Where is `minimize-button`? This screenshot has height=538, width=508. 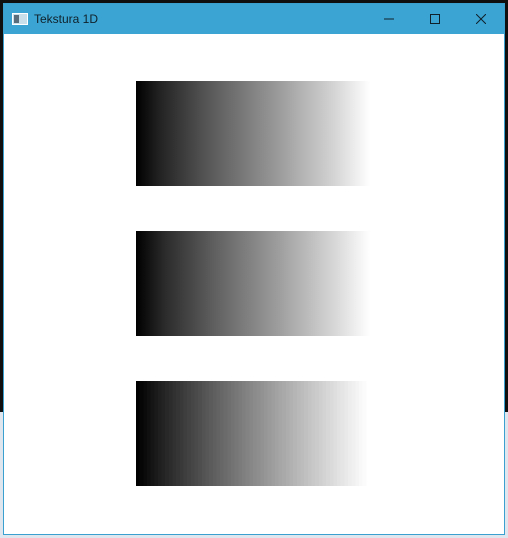 minimize-button is located at coordinates (389, 19).